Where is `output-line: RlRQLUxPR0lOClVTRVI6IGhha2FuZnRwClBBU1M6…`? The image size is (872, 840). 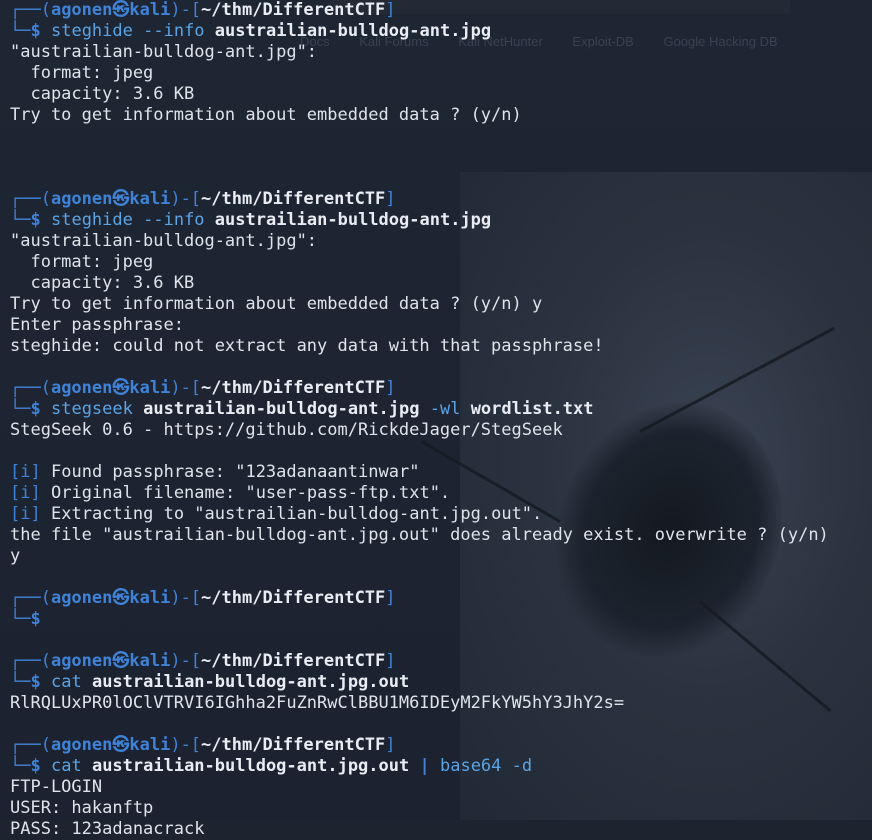 output-line: RlRQLUxPR0lOClVTRVI6IGhha2FuZnRwClBBU1M6… is located at coordinates (317, 703).